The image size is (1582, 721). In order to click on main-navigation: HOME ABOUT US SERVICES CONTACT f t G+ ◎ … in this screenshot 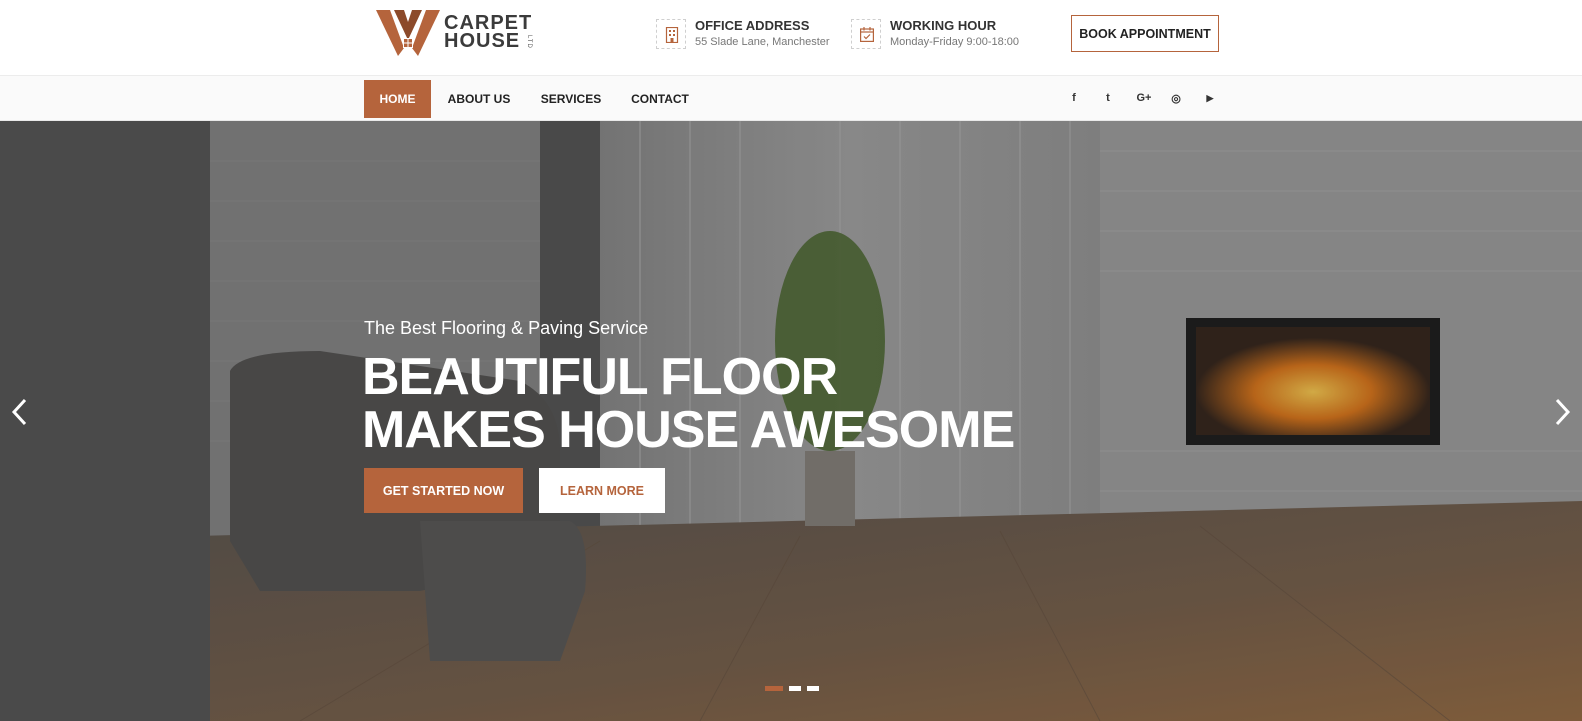, I will do `click(791, 98)`.